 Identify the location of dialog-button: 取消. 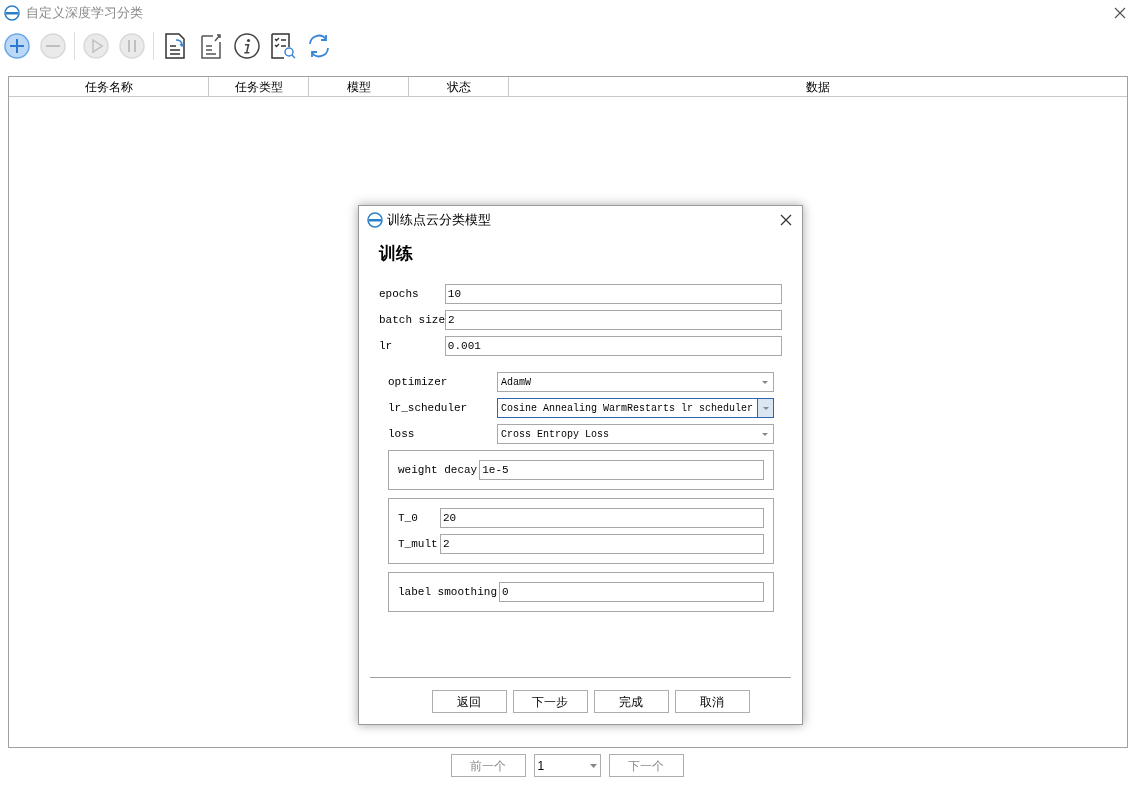
(712, 701).